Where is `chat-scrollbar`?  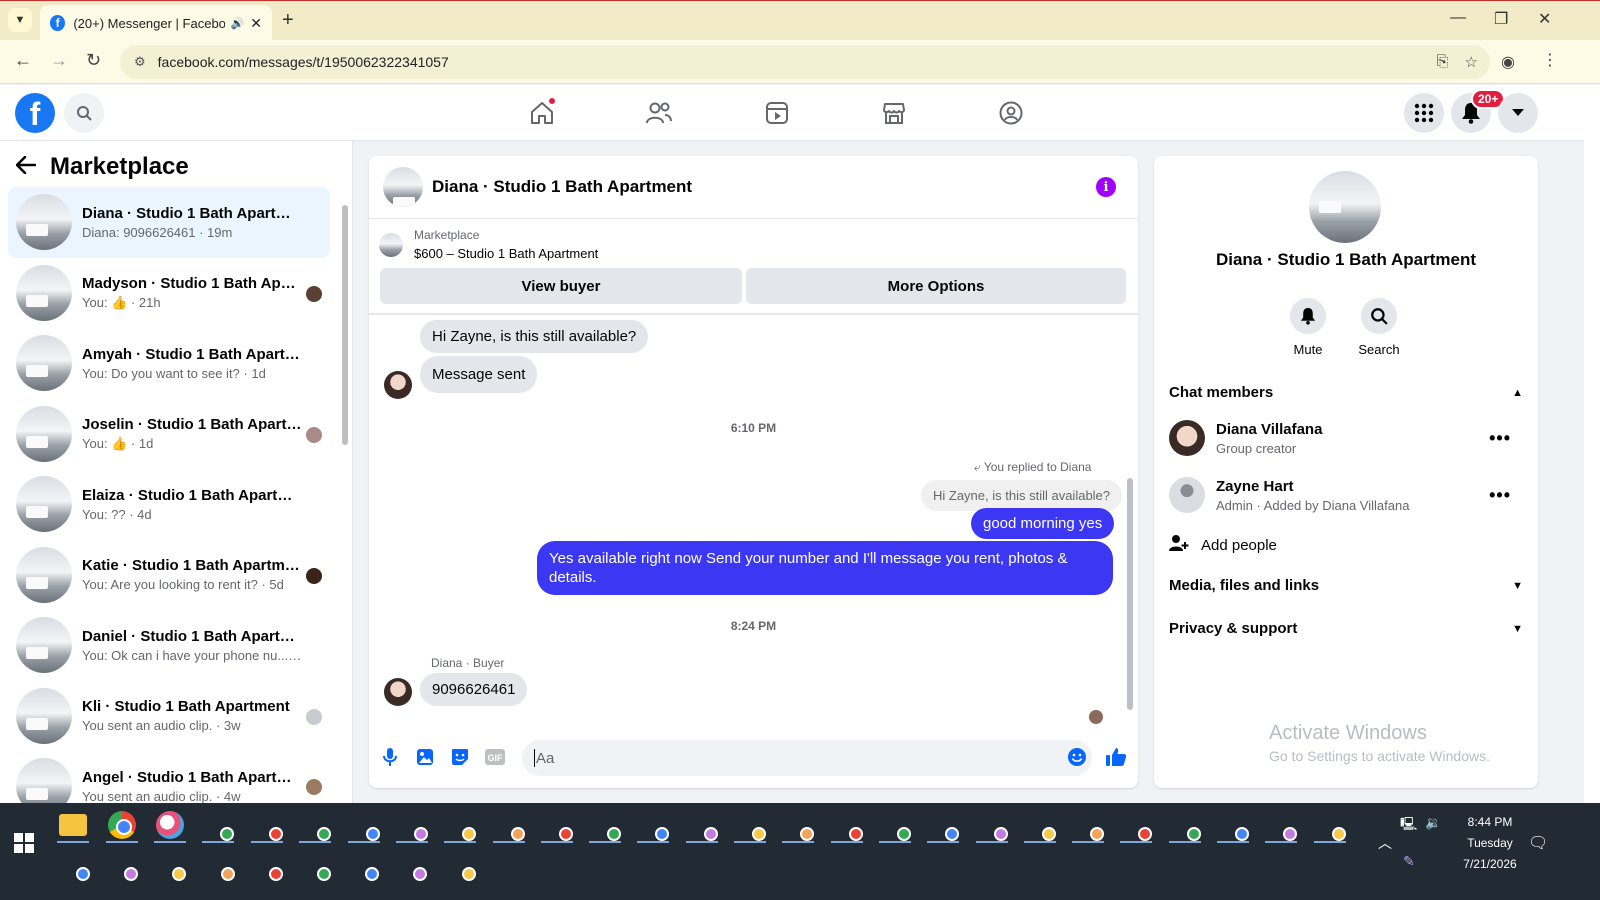 chat-scrollbar is located at coordinates (1130, 518).